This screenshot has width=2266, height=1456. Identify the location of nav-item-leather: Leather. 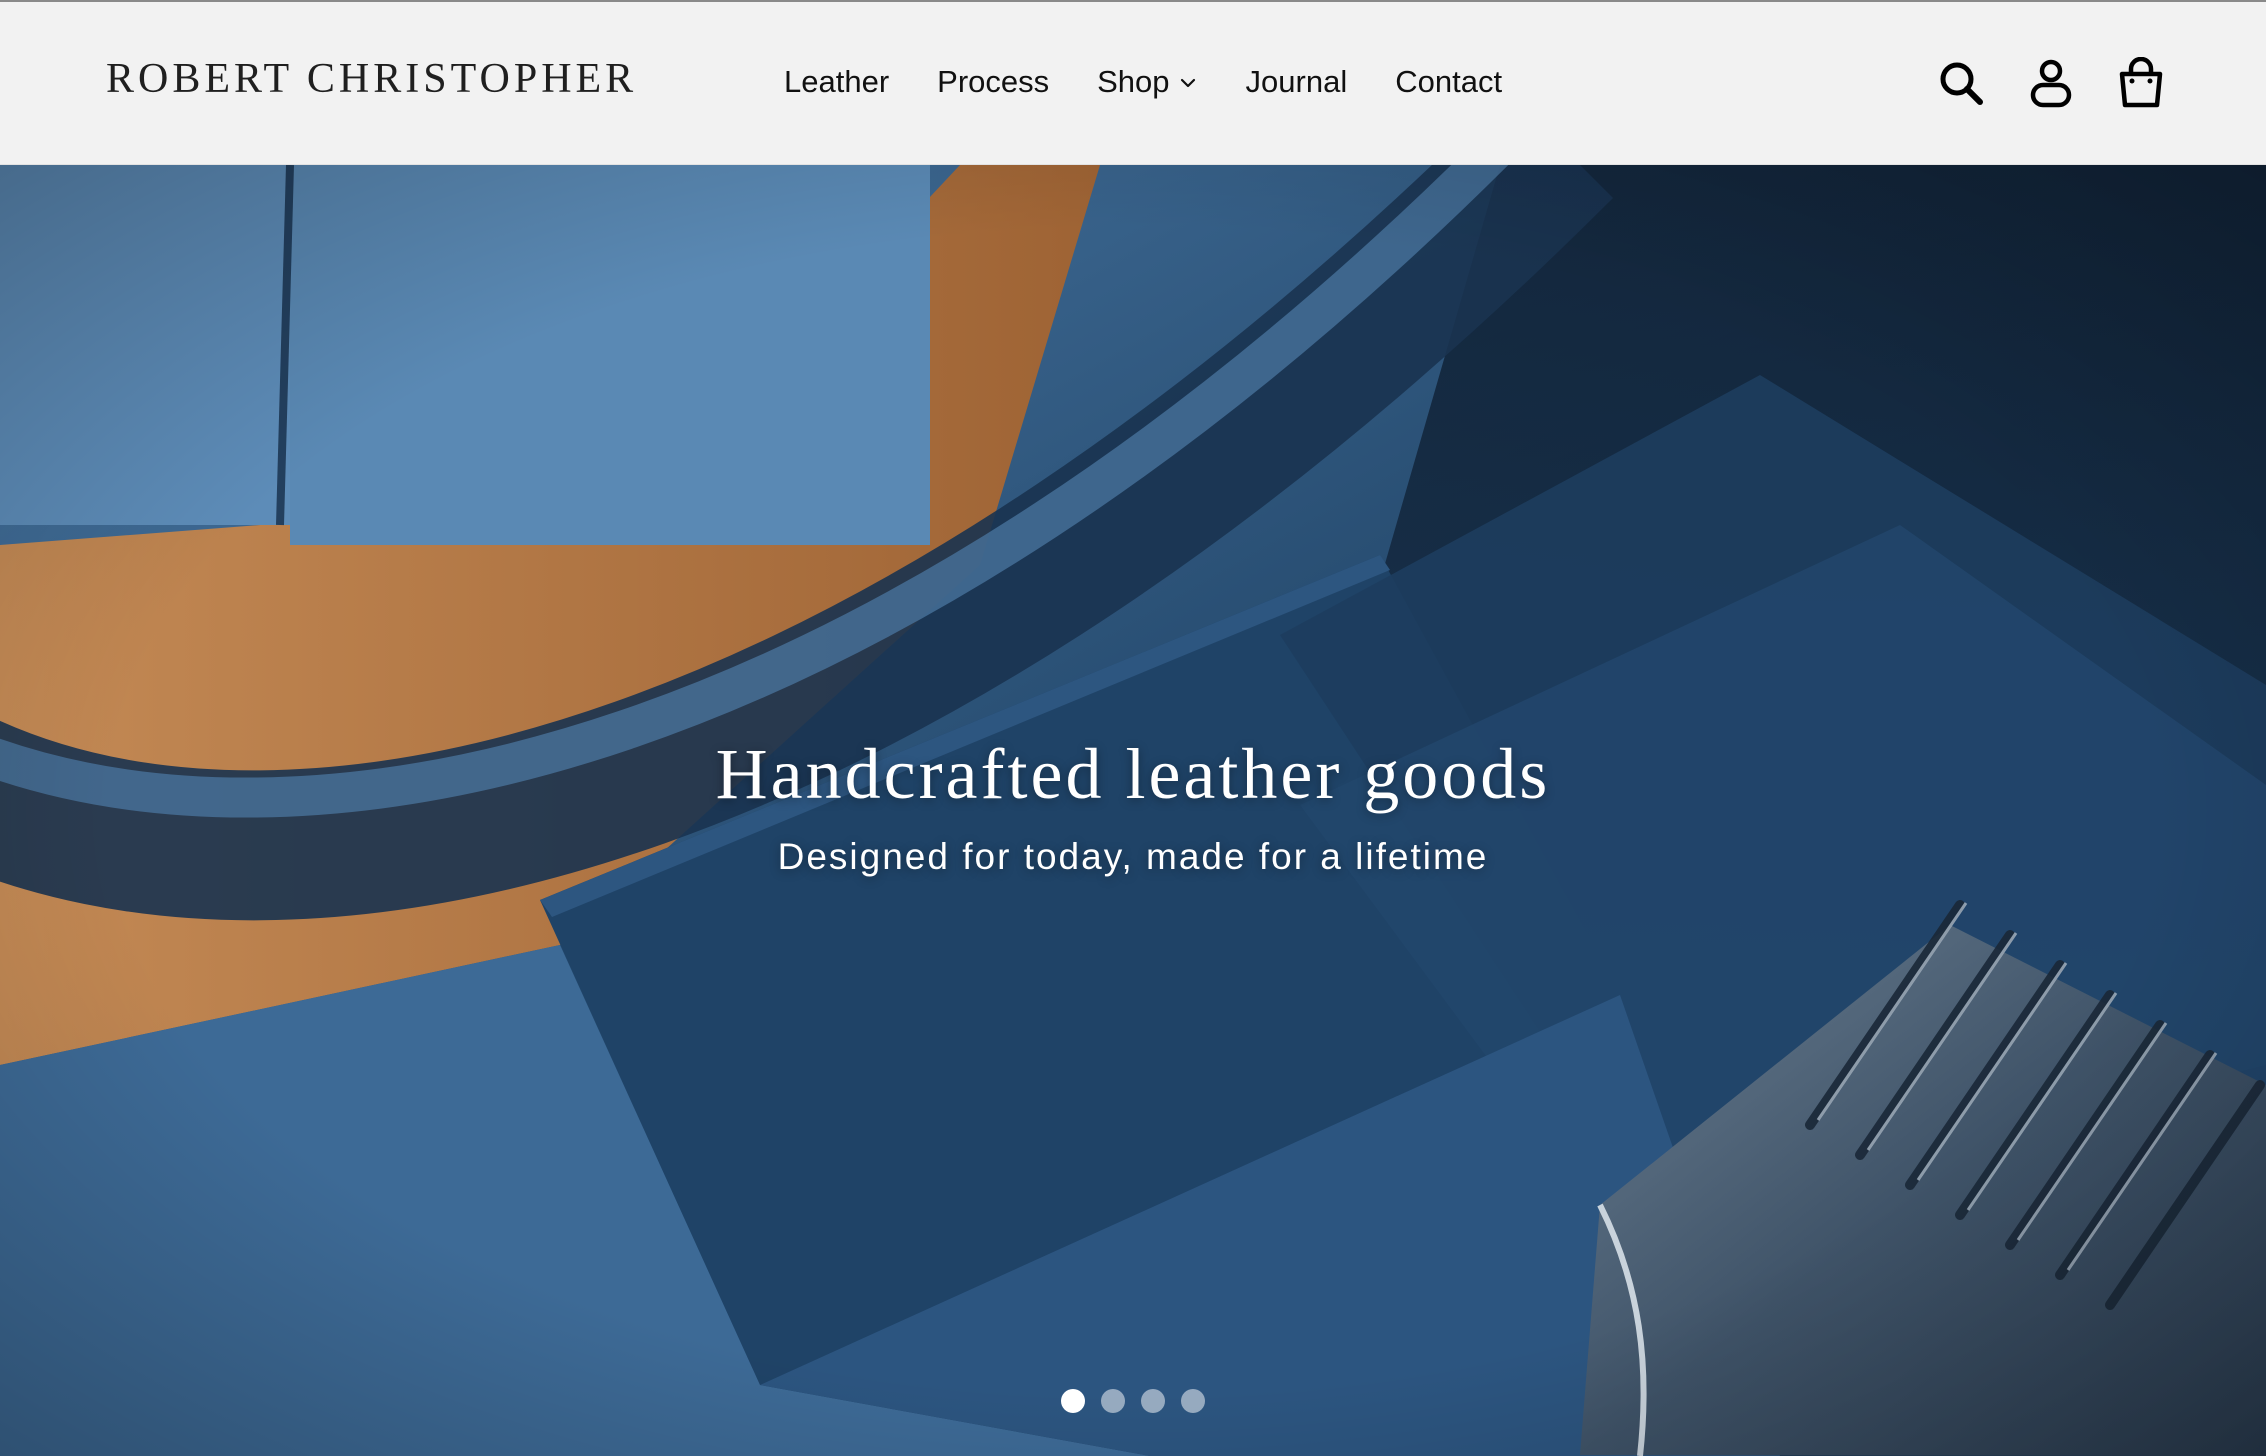
(836, 82).